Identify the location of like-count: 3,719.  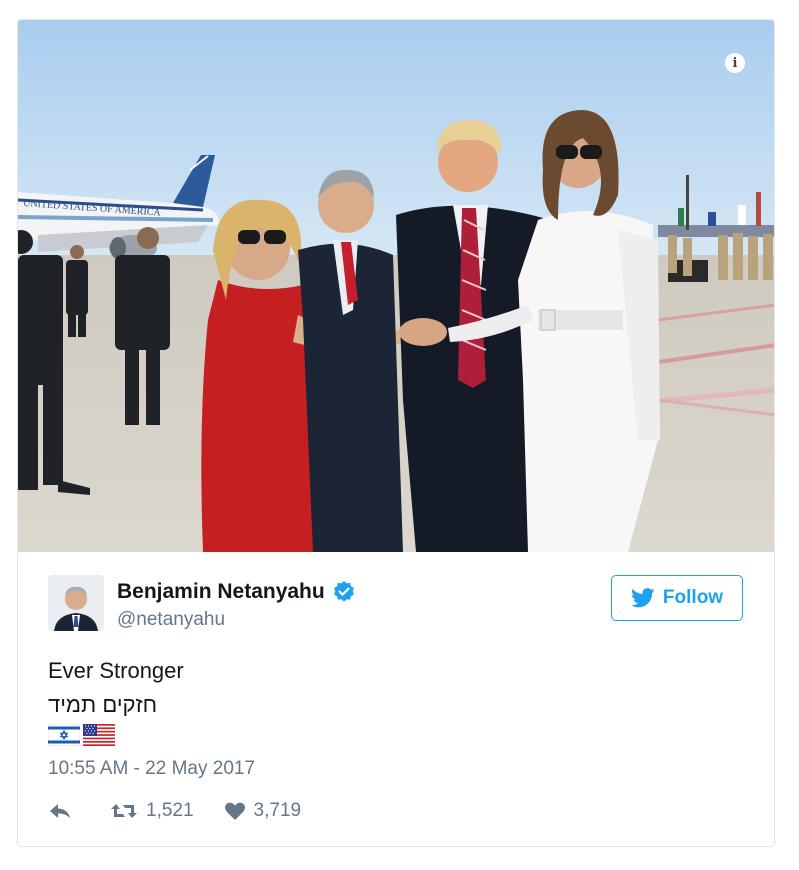
(277, 810).